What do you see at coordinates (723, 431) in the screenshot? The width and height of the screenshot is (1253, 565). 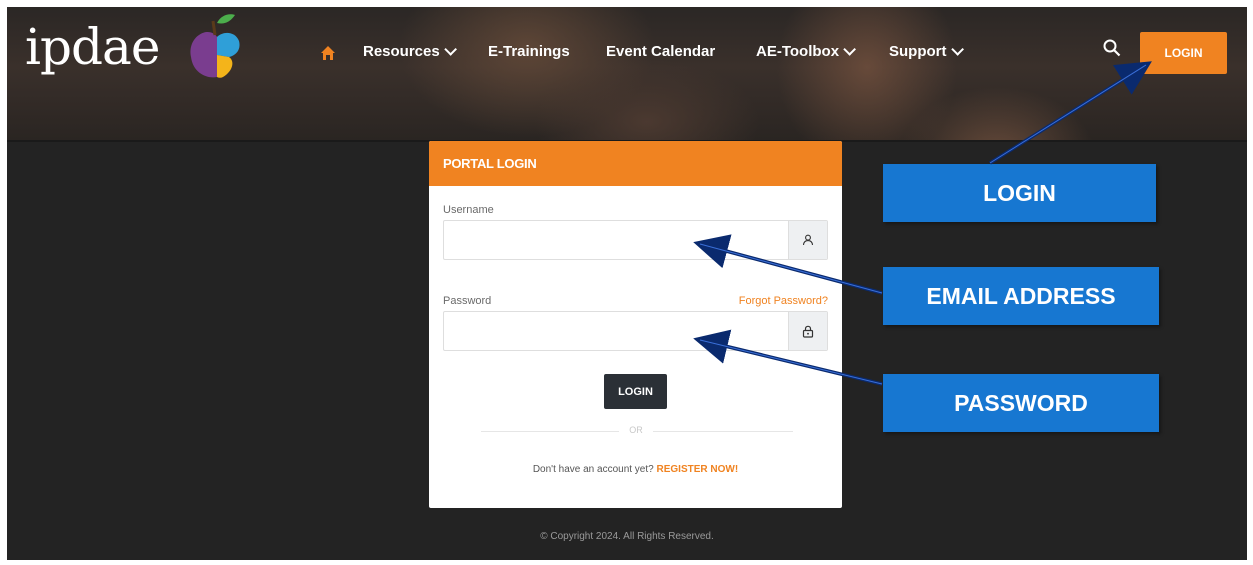 I see `divider-right` at bounding box center [723, 431].